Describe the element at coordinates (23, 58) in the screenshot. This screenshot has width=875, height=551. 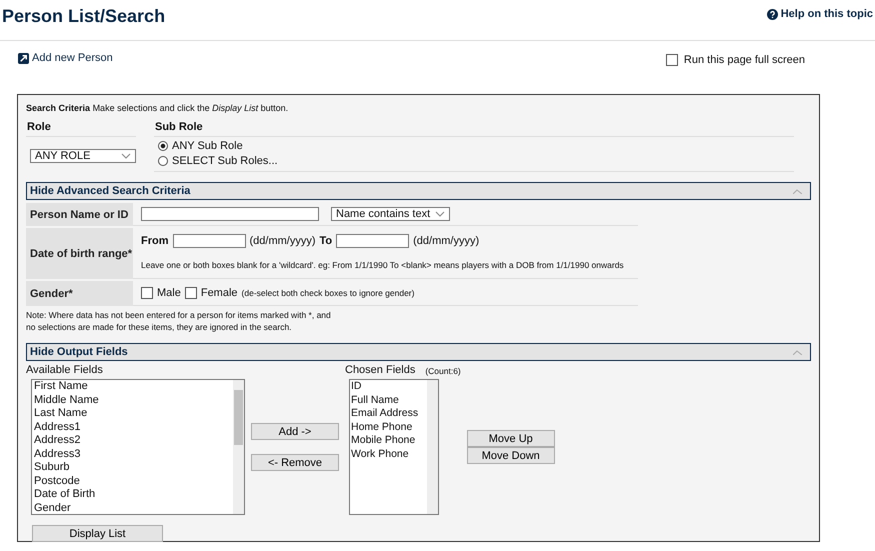
I see `arrow-icon` at that location.